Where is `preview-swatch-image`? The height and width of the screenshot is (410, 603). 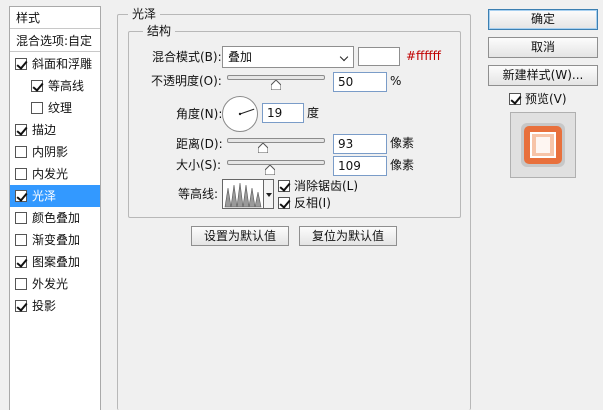 preview-swatch-image is located at coordinates (543, 145).